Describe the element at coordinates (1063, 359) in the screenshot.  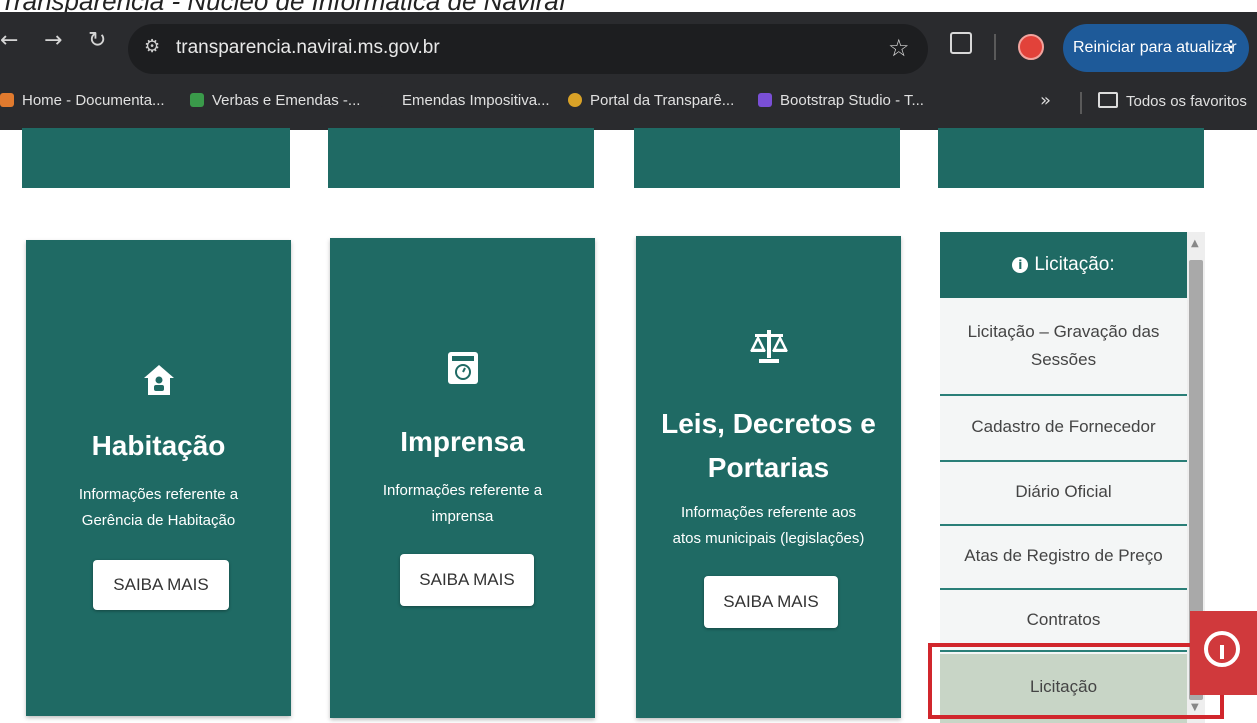
I see `panel-item-label: Sessões` at that location.